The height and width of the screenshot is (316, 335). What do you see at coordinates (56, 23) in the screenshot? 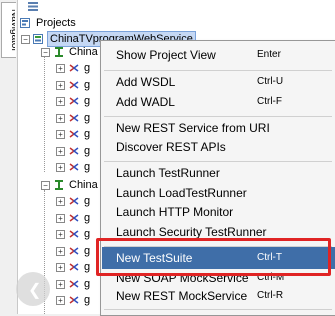
I see `tree-root-label: Projects` at bounding box center [56, 23].